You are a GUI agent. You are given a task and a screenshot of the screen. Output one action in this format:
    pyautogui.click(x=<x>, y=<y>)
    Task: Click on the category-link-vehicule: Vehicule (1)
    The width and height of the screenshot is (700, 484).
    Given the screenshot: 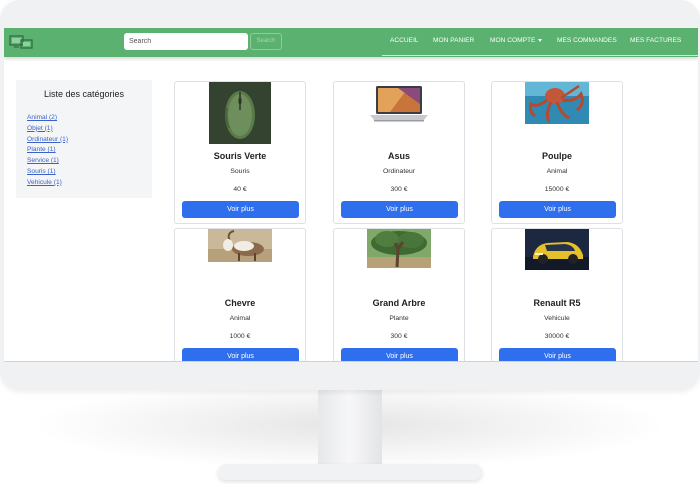 What is the action you would take?
    pyautogui.click(x=44, y=182)
    